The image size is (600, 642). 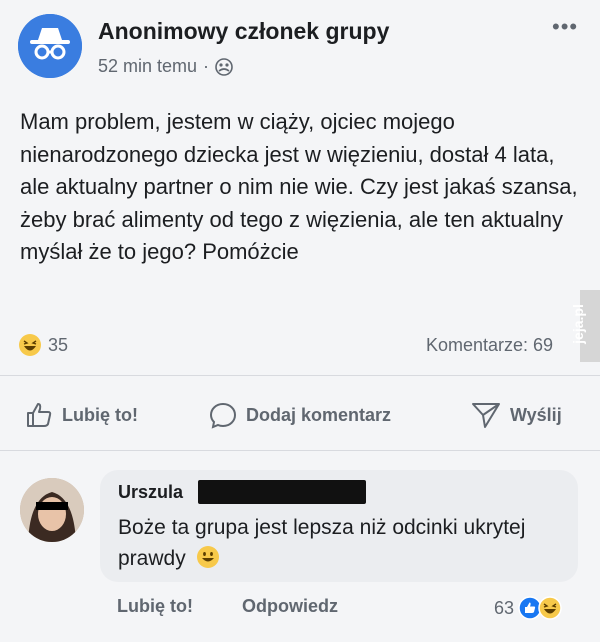 I want to click on post-reactions: 35, so click(x=43, y=345).